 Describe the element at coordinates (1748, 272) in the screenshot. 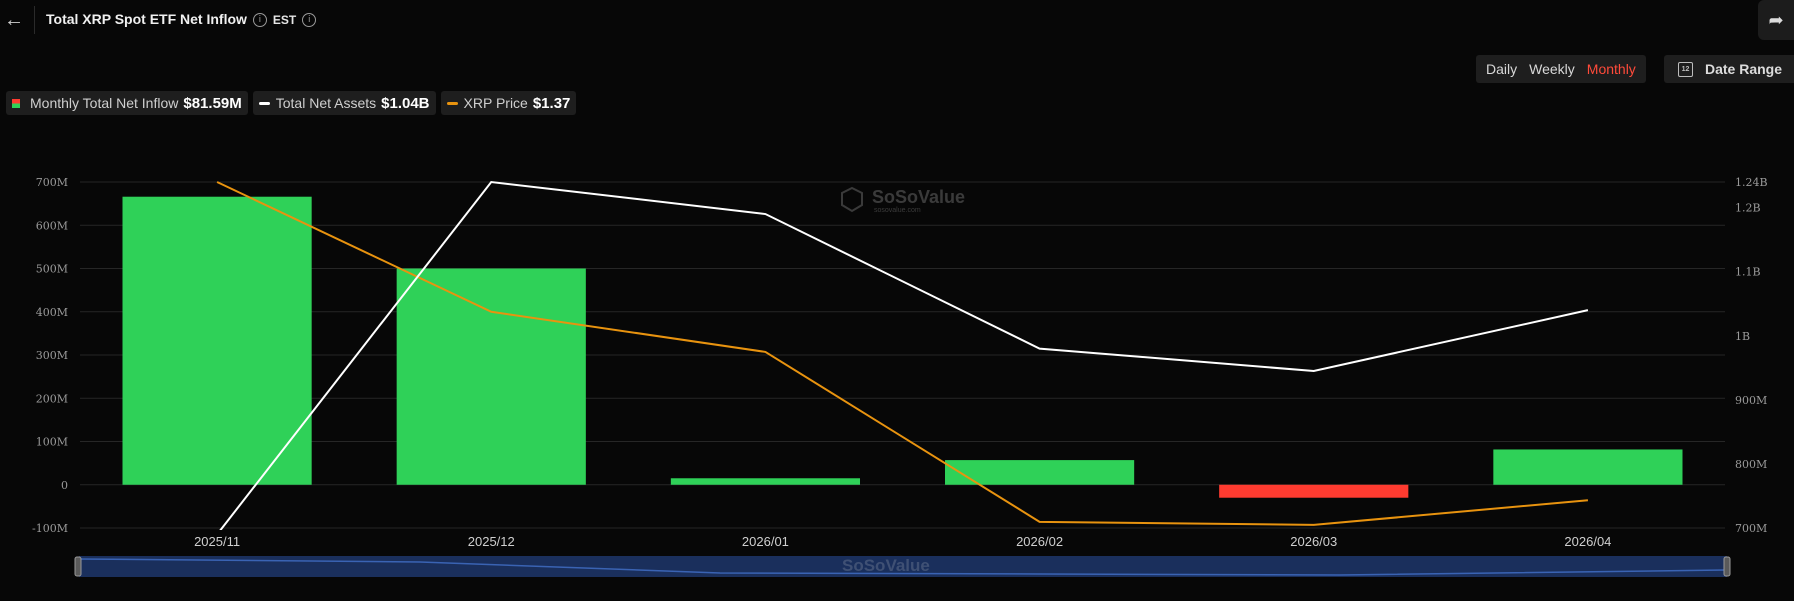

I see `y-axis-right-tick-label: 1.1B` at that location.